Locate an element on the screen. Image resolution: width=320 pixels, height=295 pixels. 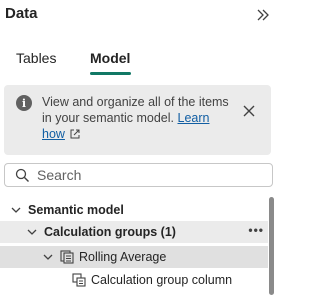
tree-item-label: Semantic model is located at coordinates (76, 210).